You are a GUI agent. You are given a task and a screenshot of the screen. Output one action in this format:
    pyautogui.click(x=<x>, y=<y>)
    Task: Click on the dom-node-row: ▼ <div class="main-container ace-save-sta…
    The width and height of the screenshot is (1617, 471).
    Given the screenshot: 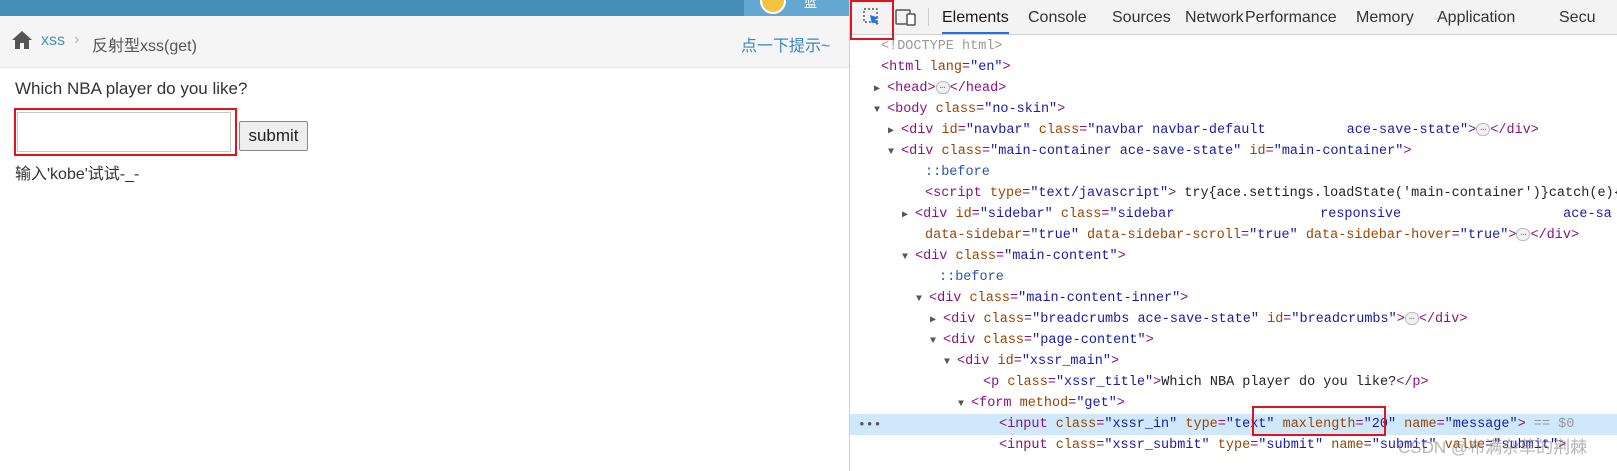 What is the action you would take?
    pyautogui.click(x=1233, y=151)
    